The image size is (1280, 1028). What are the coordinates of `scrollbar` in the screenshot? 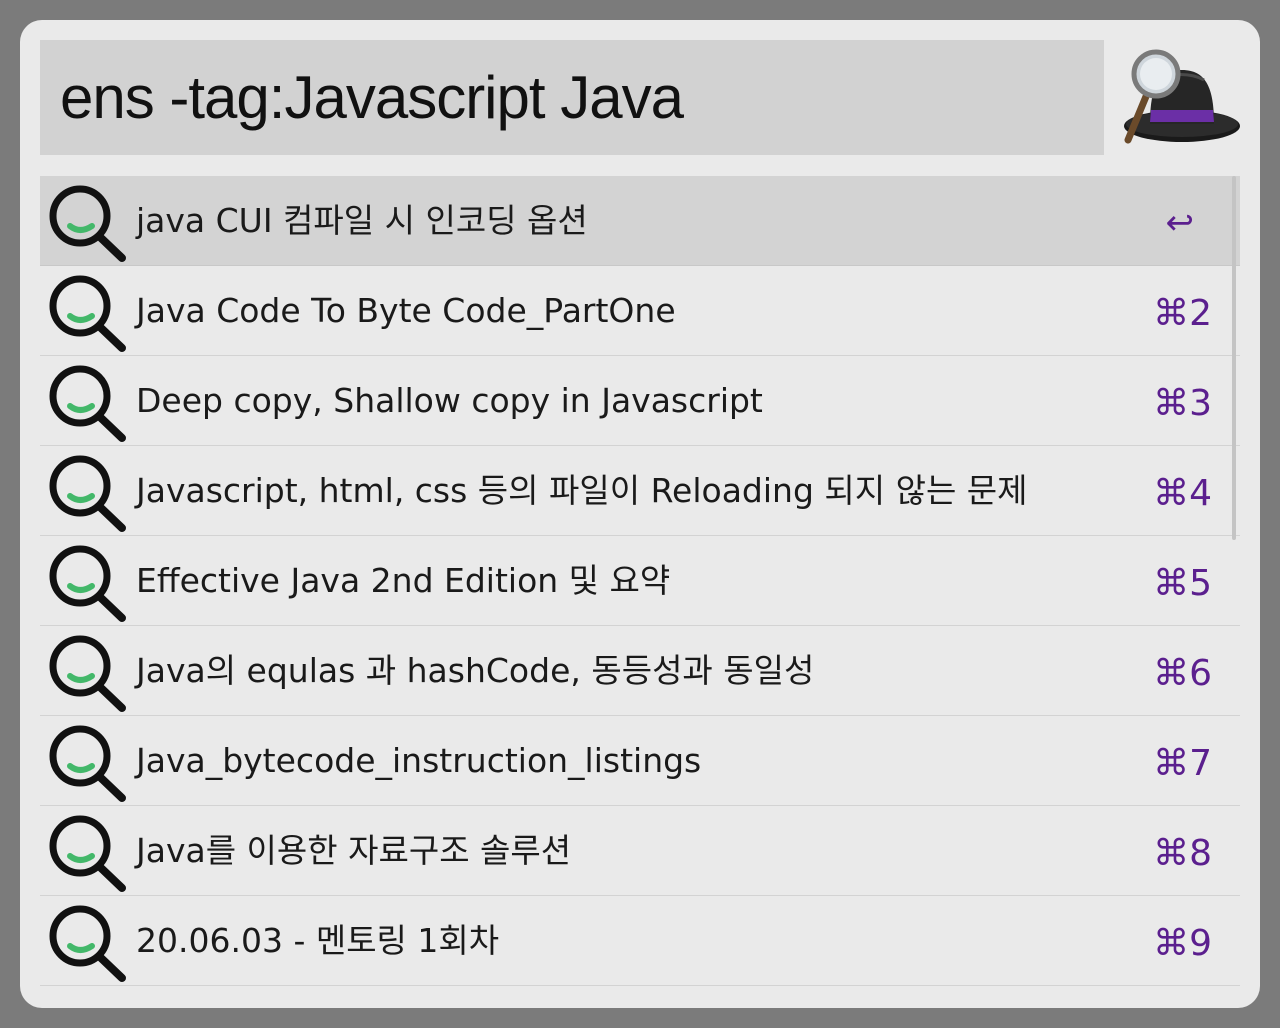 It's located at (1234, 358).